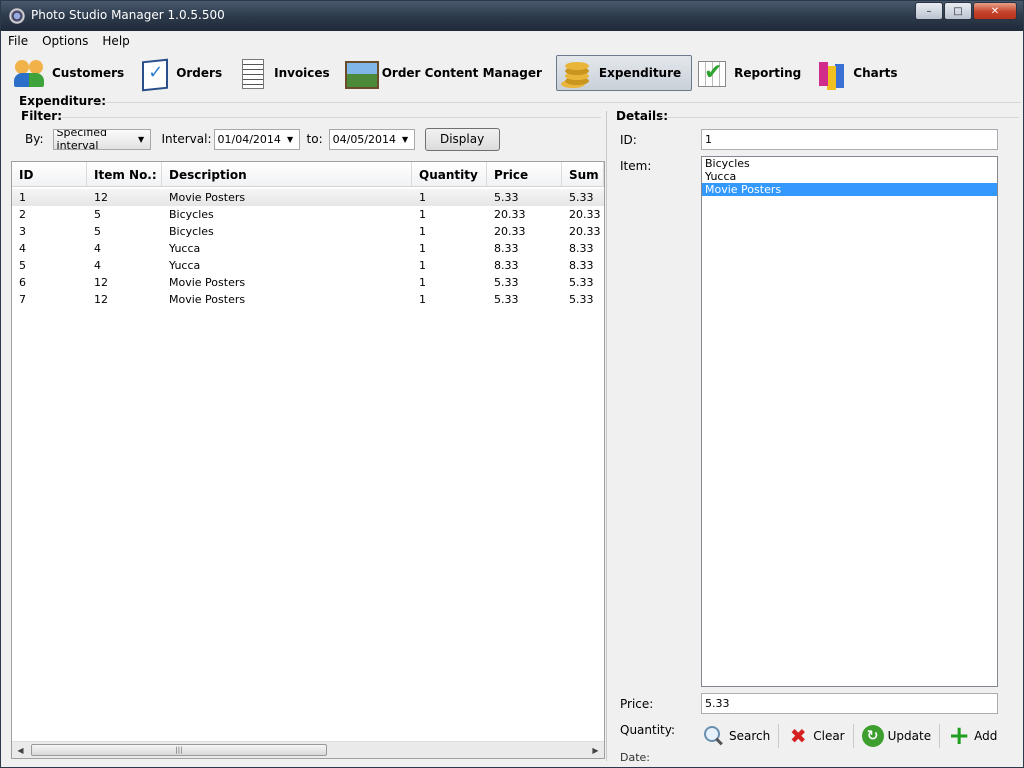 The width and height of the screenshot is (1024, 768). I want to click on toolbar-reporting-button: Reporting, so click(753, 73).